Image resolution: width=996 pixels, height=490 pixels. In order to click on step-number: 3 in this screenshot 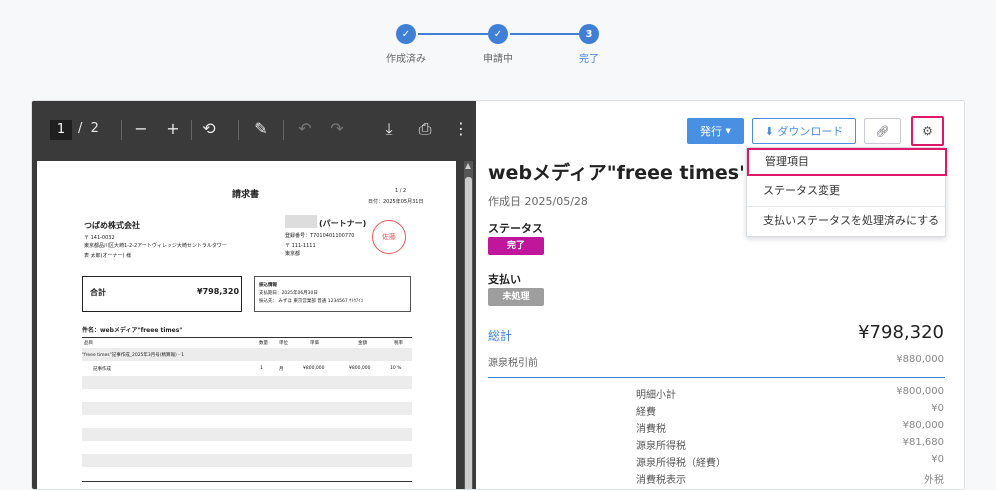, I will do `click(589, 34)`.